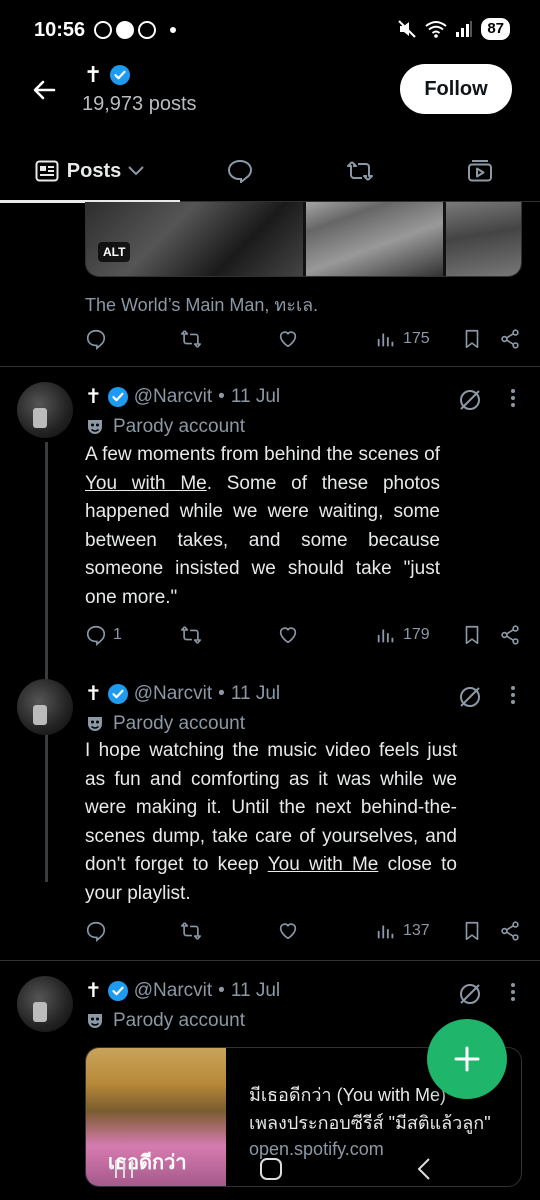 The height and width of the screenshot is (1200, 540). Describe the element at coordinates (114, 252) in the screenshot. I see `alt-badge: ALT` at that location.